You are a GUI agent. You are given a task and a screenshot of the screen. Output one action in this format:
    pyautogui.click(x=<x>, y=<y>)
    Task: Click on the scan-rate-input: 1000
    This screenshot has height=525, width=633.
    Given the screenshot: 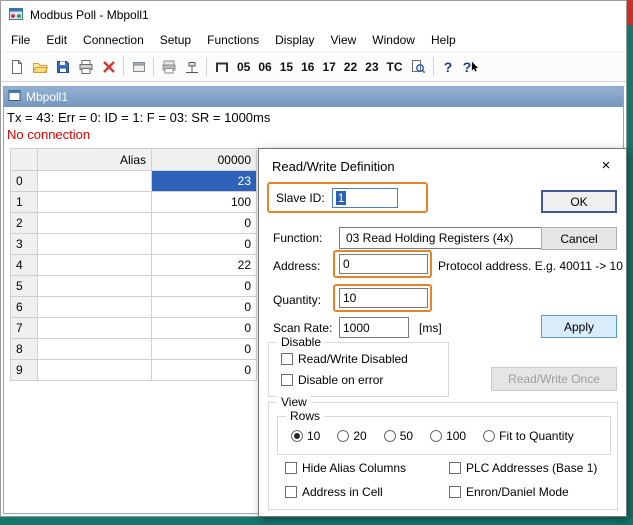 What is the action you would take?
    pyautogui.click(x=374, y=327)
    